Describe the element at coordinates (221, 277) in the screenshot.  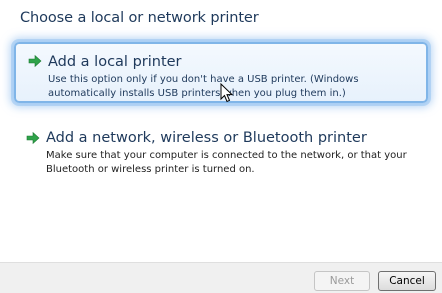
I see `dialog-footer: Next Cancel` at that location.